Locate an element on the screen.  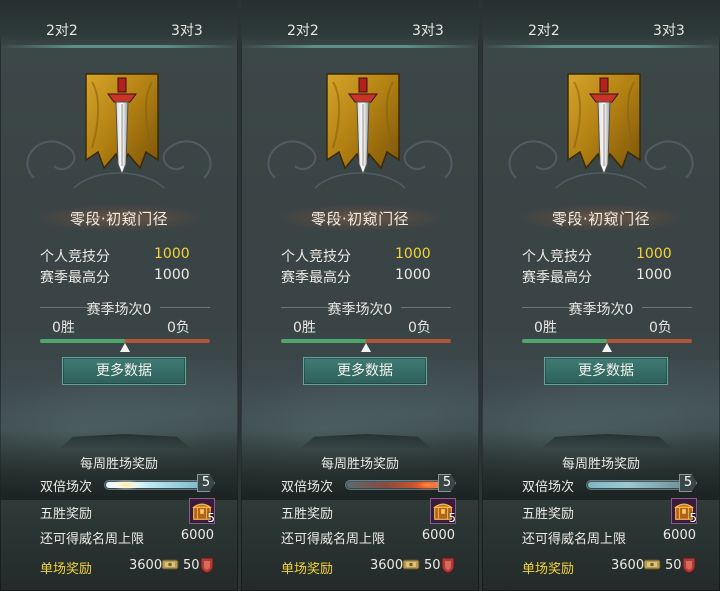
double-matches-bar is located at coordinates (637, 485).